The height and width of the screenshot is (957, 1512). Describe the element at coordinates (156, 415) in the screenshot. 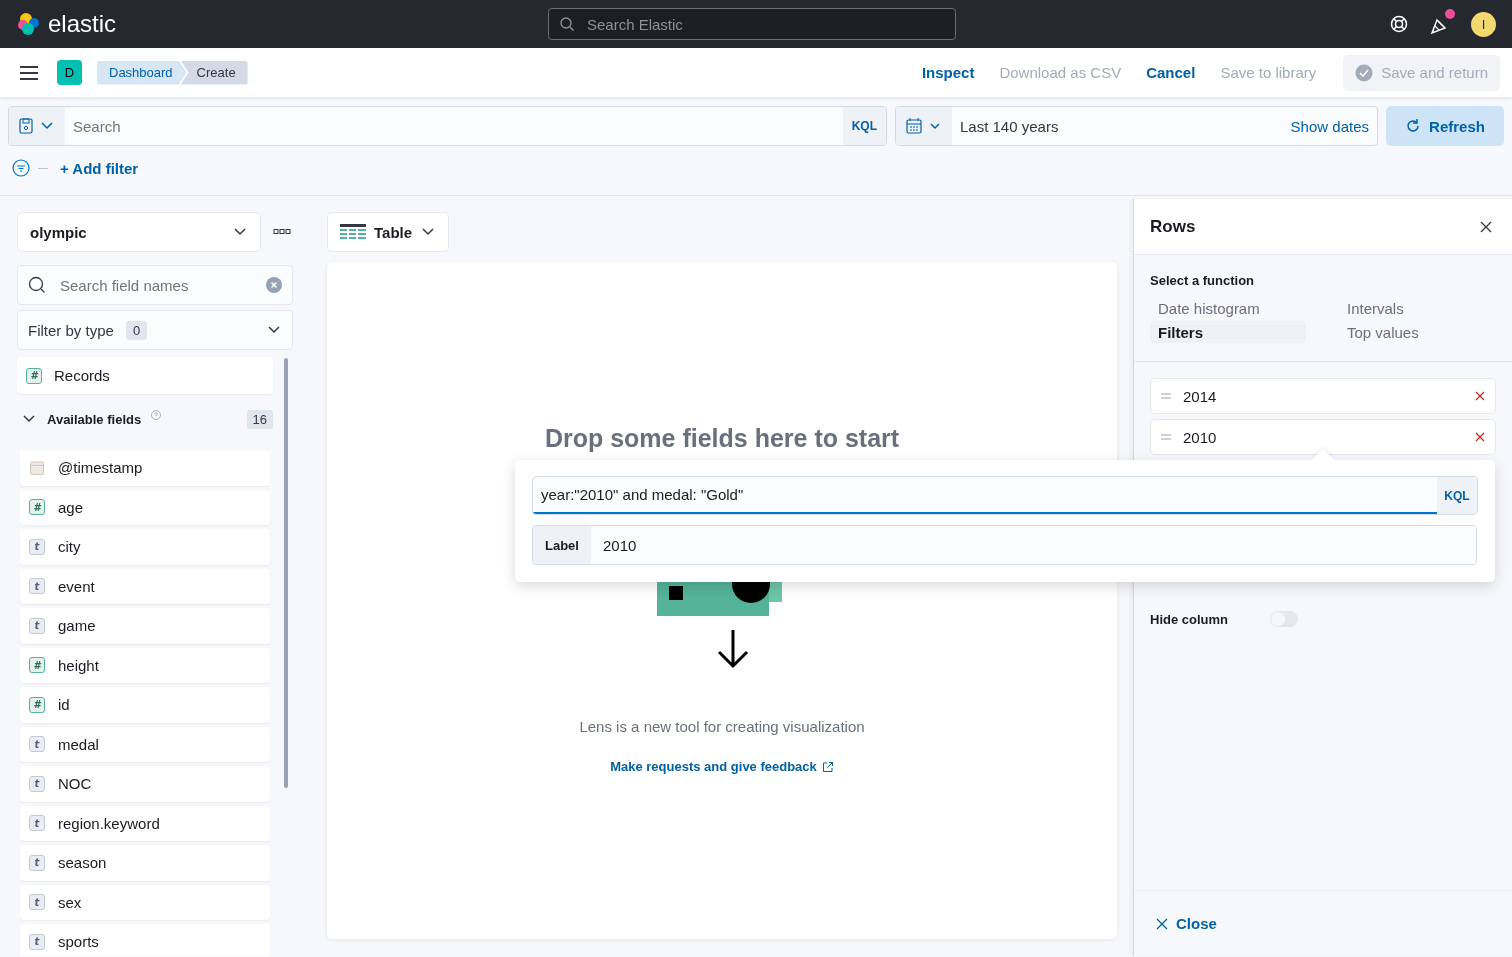

I see `help-icon` at that location.